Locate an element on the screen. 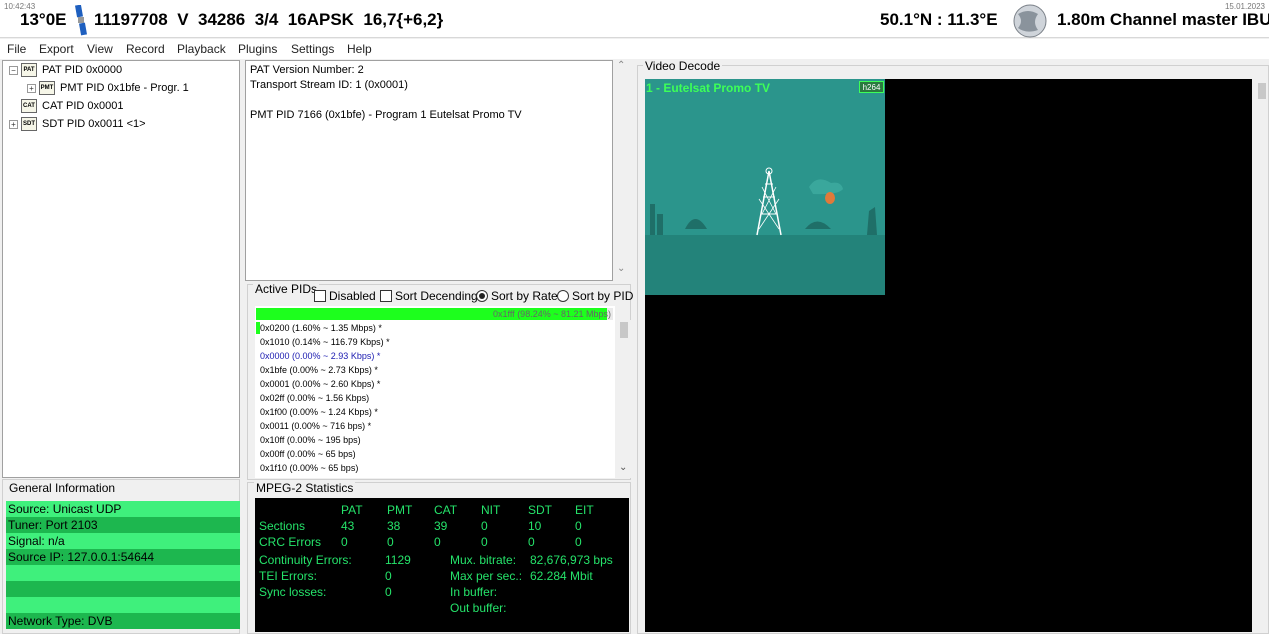 The height and width of the screenshot is (634, 1269). menu-playback: Playback is located at coordinates (201, 49).